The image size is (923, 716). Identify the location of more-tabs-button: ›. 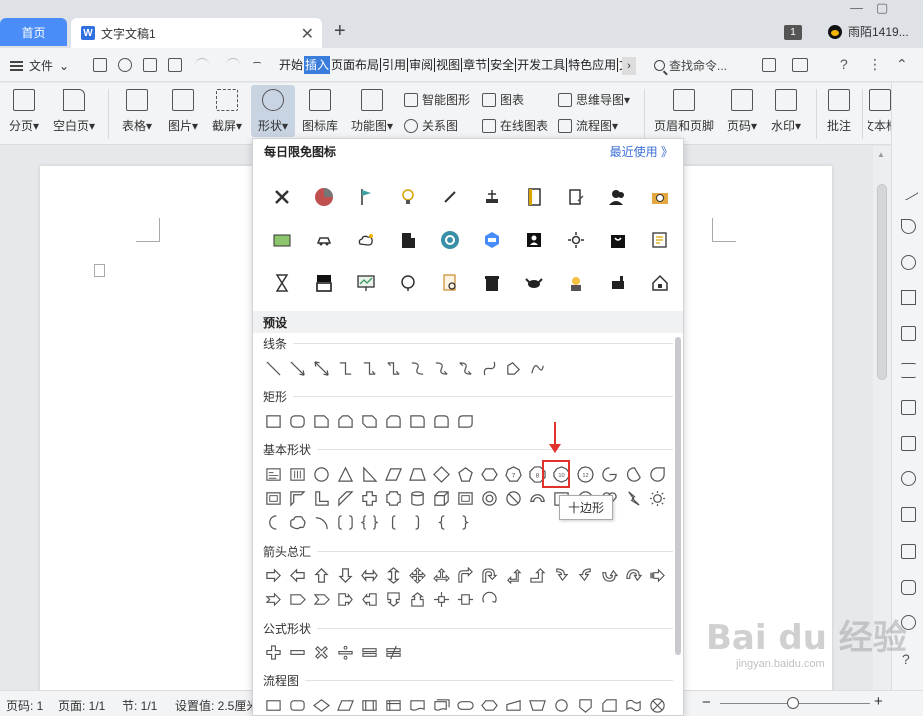
(629, 66).